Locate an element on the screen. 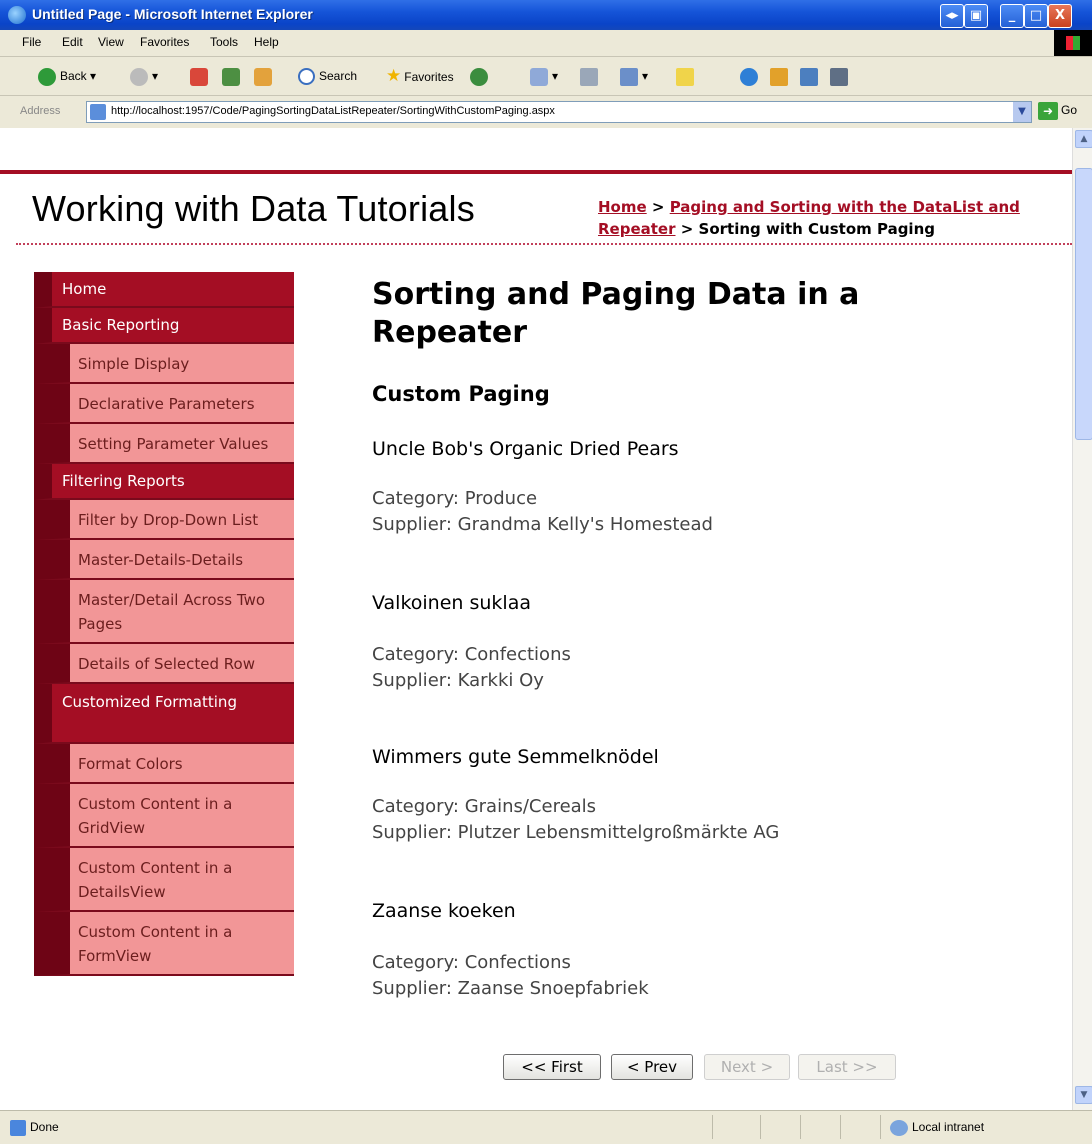 The image size is (1092, 1144). status-done-label: Done is located at coordinates (44, 1127).